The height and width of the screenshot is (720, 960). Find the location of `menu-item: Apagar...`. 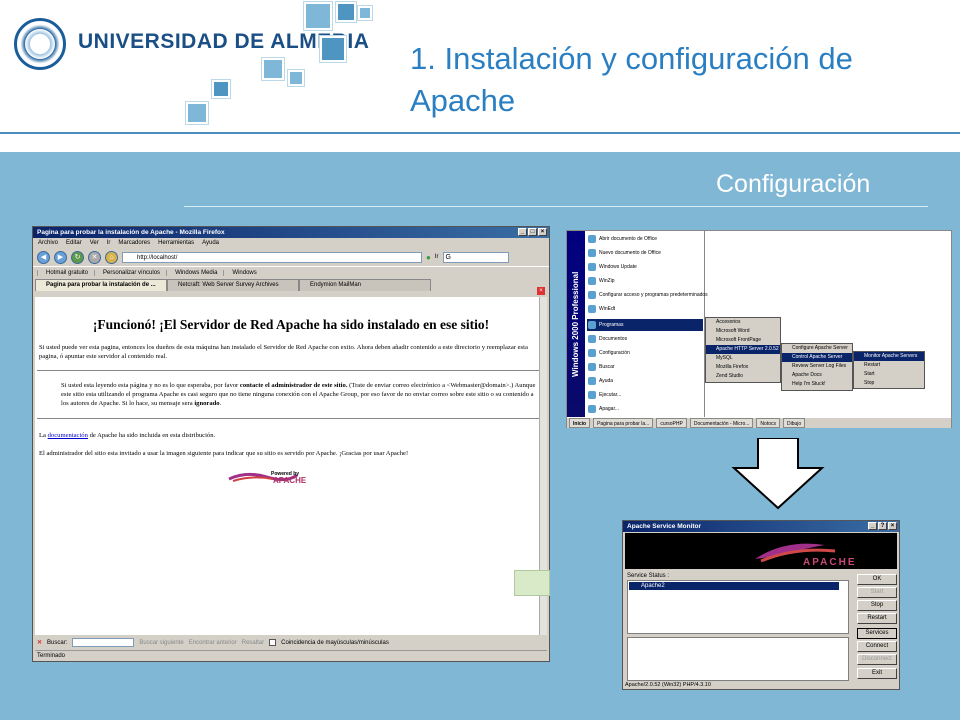

menu-item: Apagar... is located at coordinates (645, 409).